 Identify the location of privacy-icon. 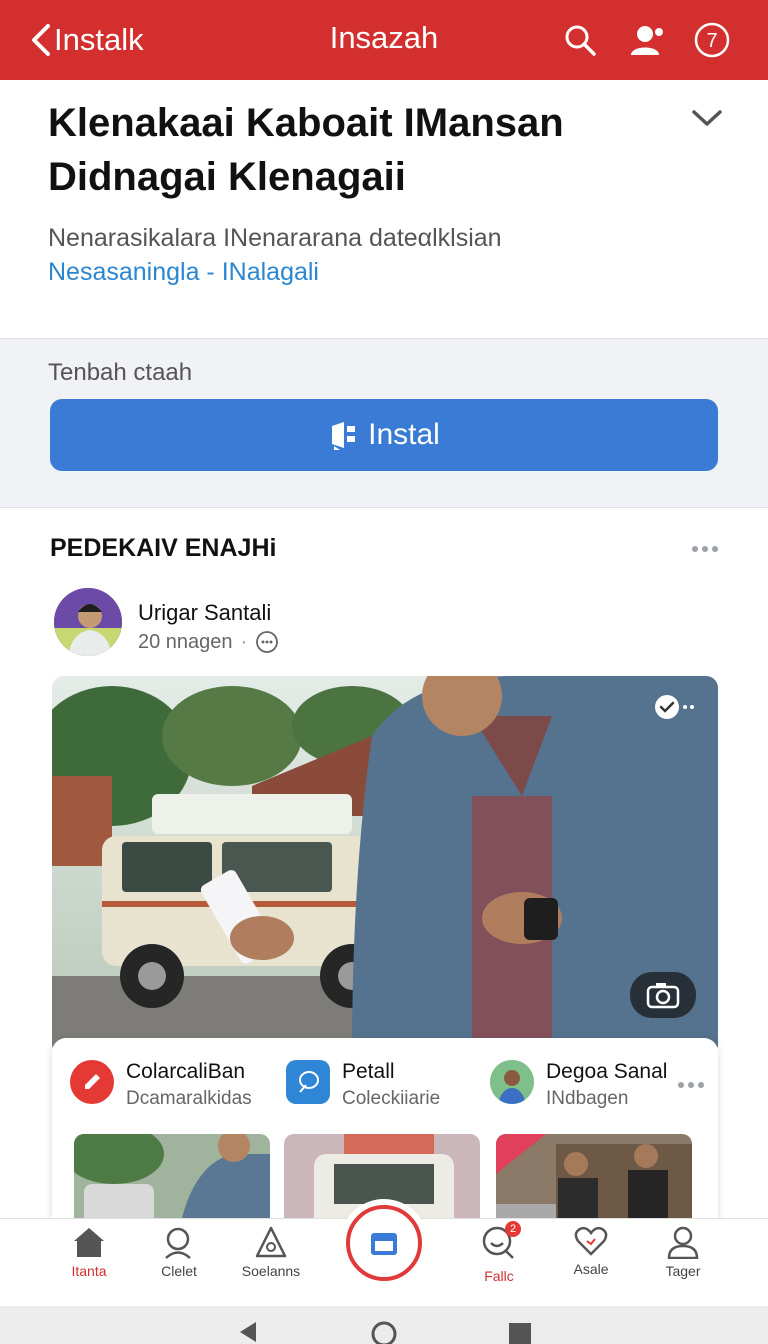
(267, 642).